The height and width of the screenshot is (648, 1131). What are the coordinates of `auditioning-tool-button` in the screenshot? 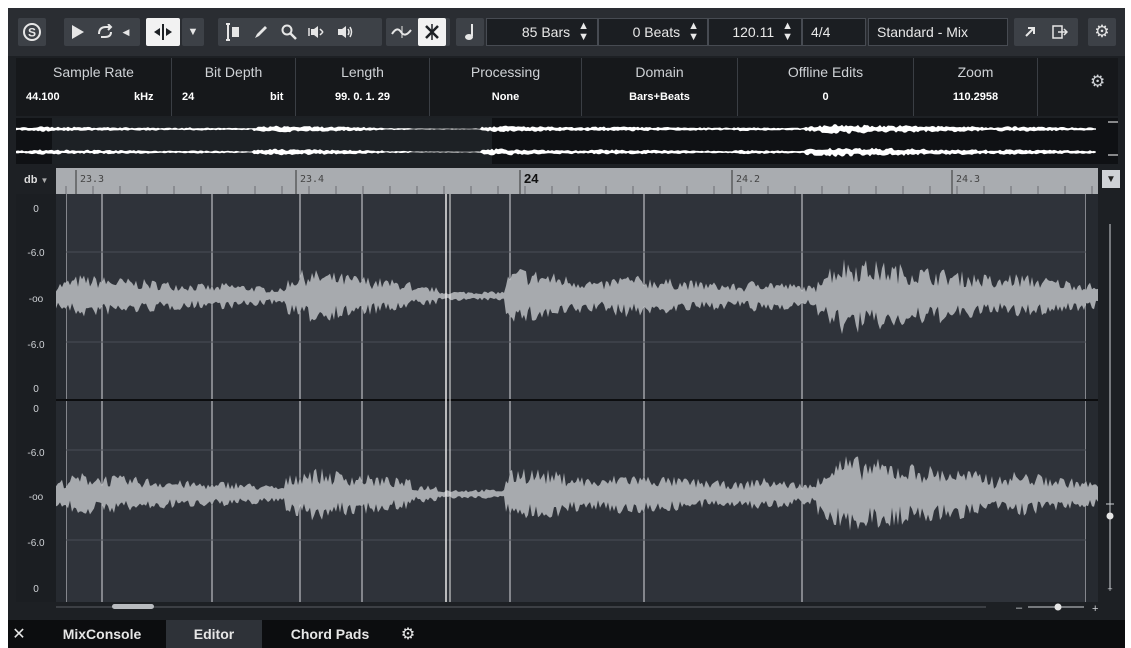 It's located at (163, 32).